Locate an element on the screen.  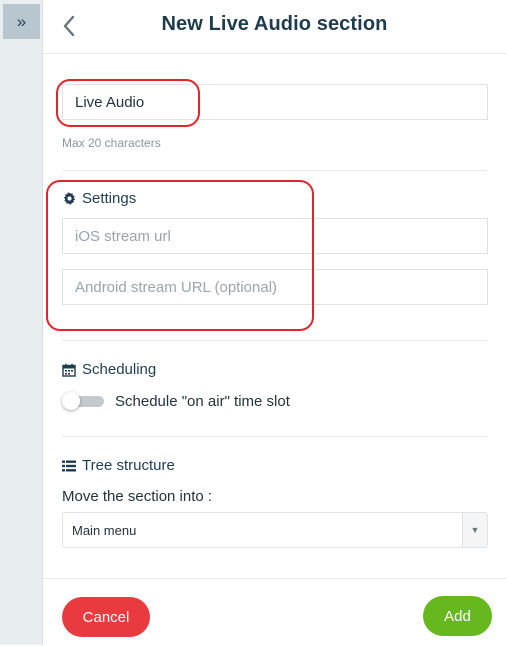
android-stream-url-input: Android stream URL (optional) is located at coordinates (275, 287).